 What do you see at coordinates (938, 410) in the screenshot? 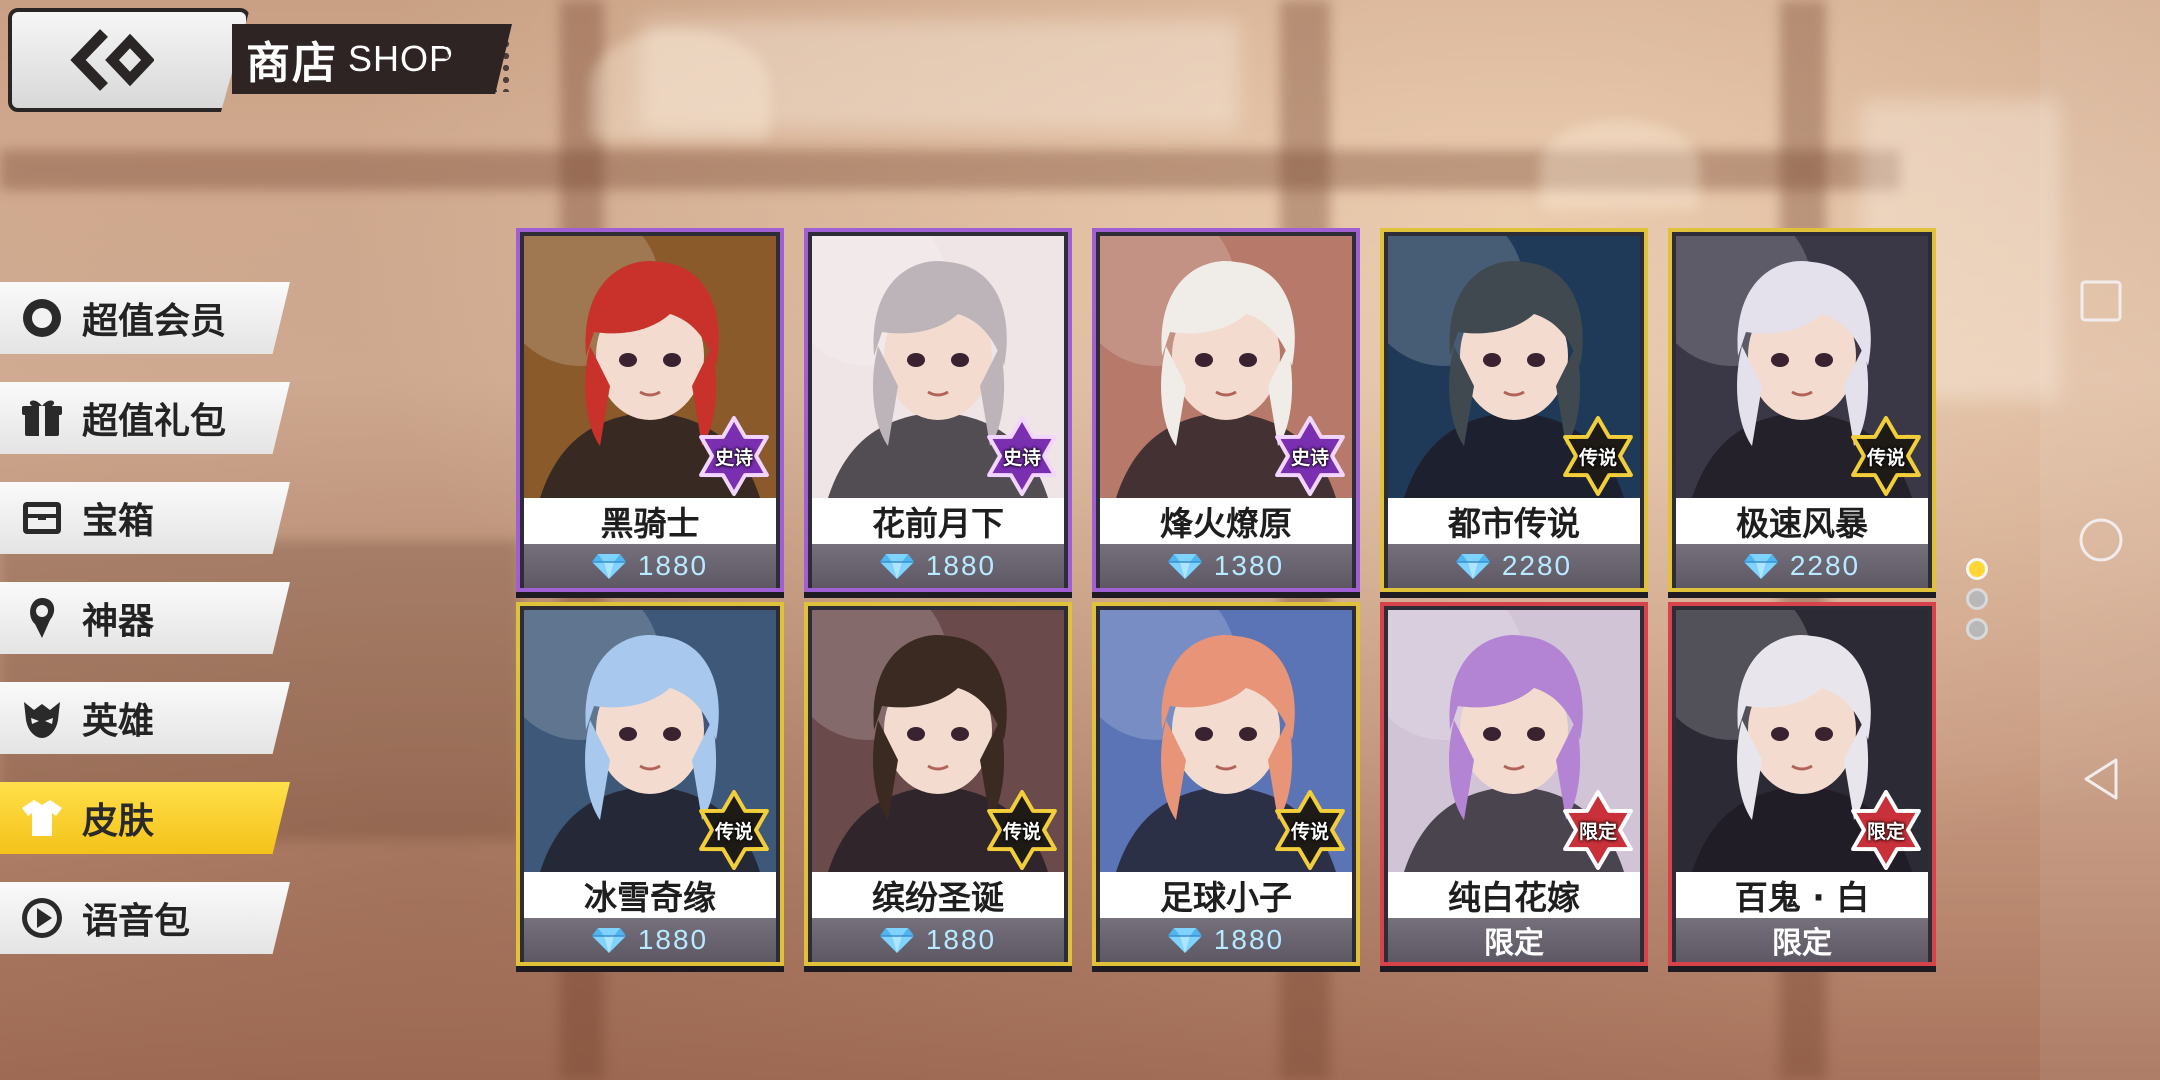
I see `skin-card: 史诗花前月下 1880` at bounding box center [938, 410].